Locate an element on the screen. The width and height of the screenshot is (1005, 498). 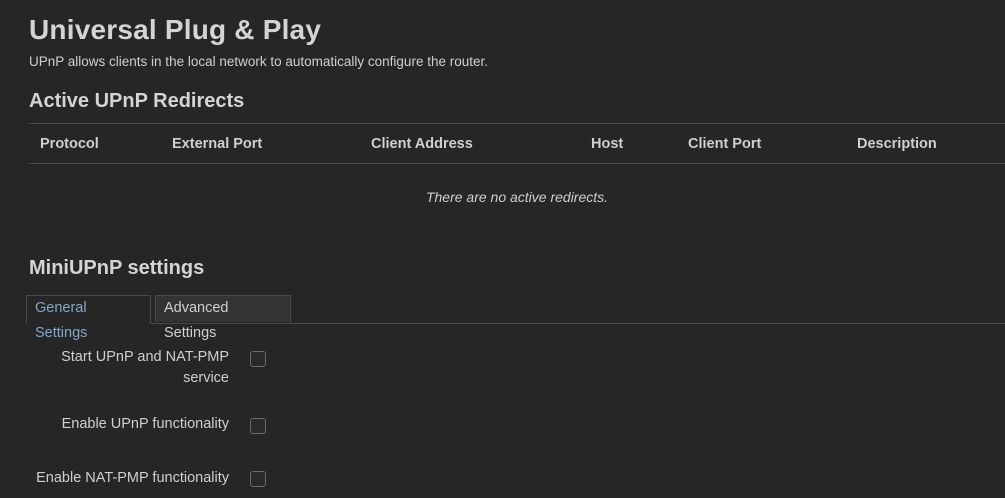
column-header-external-port: External Port is located at coordinates (217, 143).